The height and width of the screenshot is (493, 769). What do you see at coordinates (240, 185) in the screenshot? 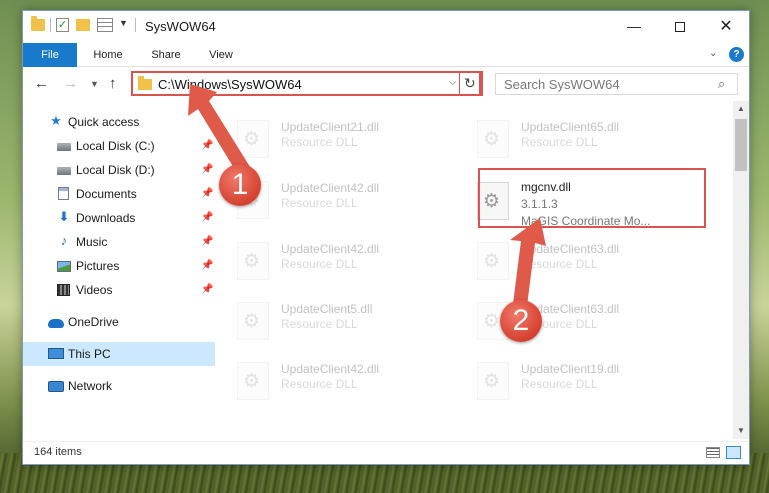
I see `step-badge-1: 1` at bounding box center [240, 185].